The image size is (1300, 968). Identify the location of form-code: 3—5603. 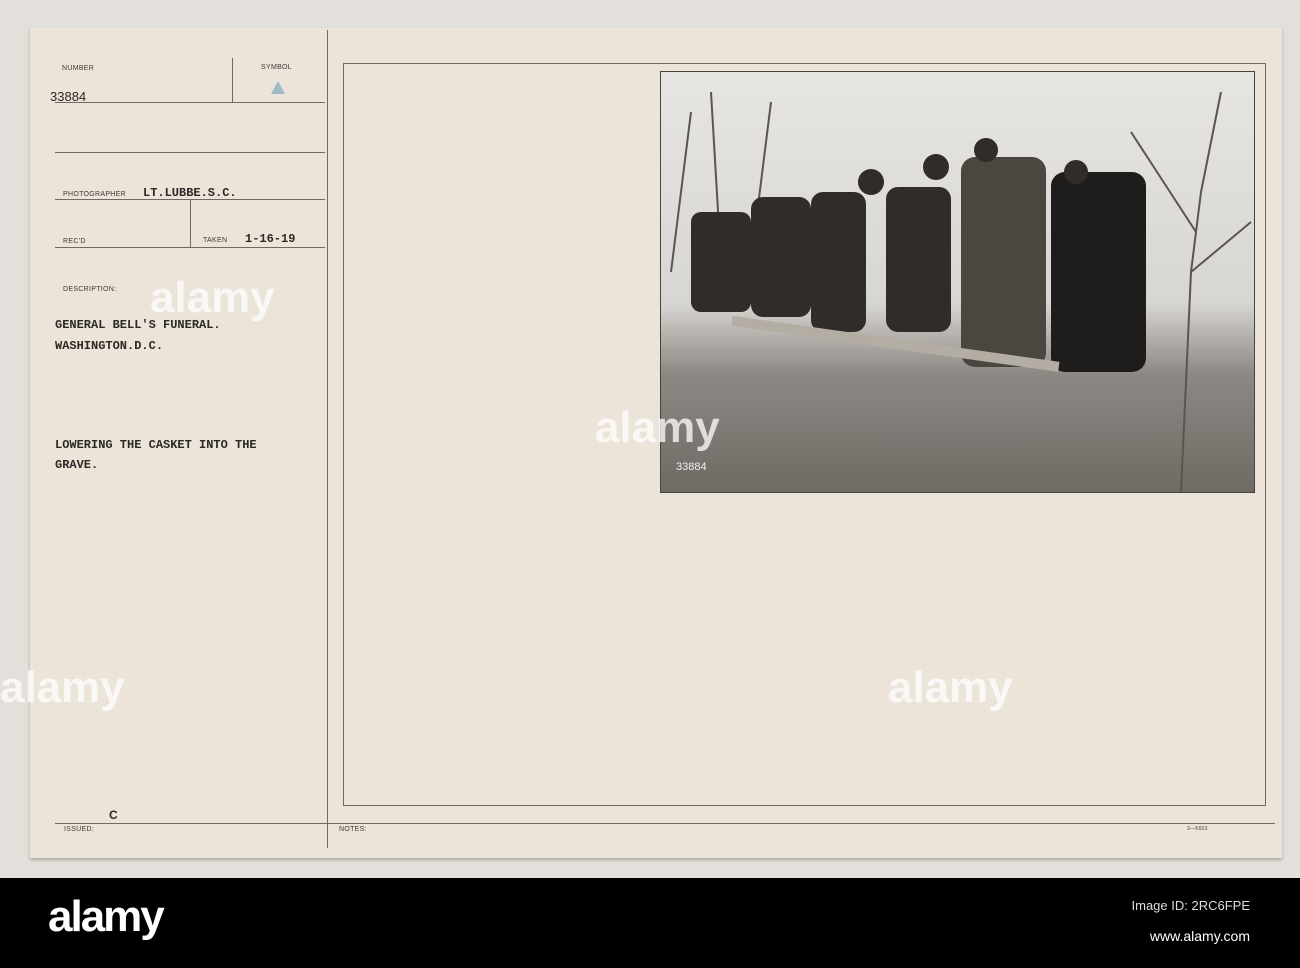
(1197, 829).